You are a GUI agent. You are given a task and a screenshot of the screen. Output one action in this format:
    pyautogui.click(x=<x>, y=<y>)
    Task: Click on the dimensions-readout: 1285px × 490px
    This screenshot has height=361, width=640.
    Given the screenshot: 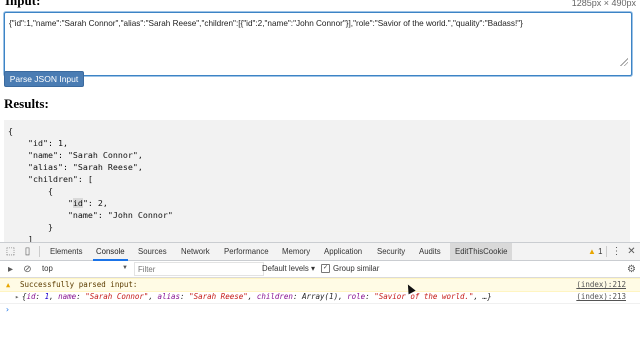 What is the action you would take?
    pyautogui.click(x=603, y=4)
    